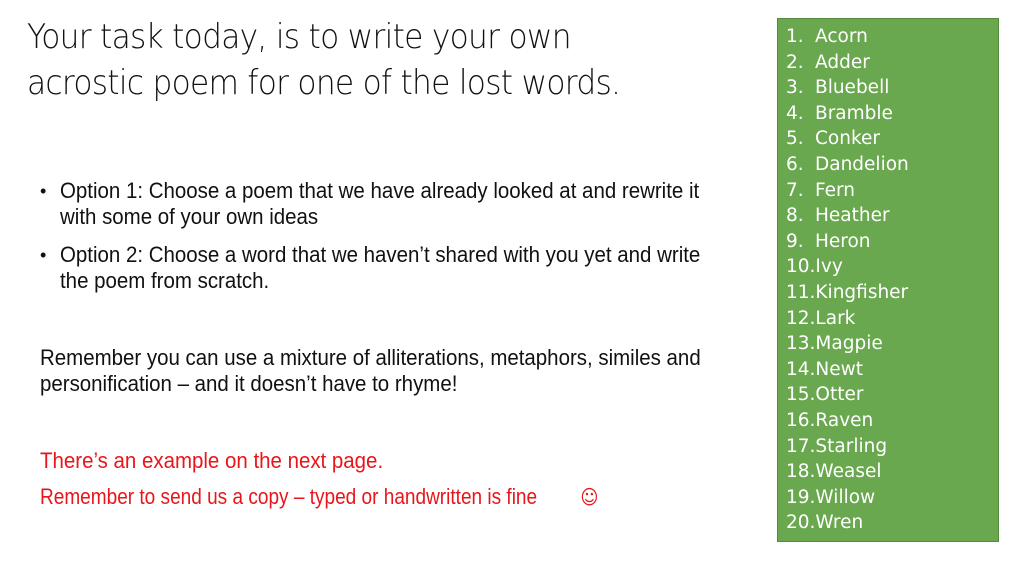 This screenshot has width=1024, height=576. Describe the element at coordinates (801, 344) in the screenshot. I see `word-number: 13.` at that location.